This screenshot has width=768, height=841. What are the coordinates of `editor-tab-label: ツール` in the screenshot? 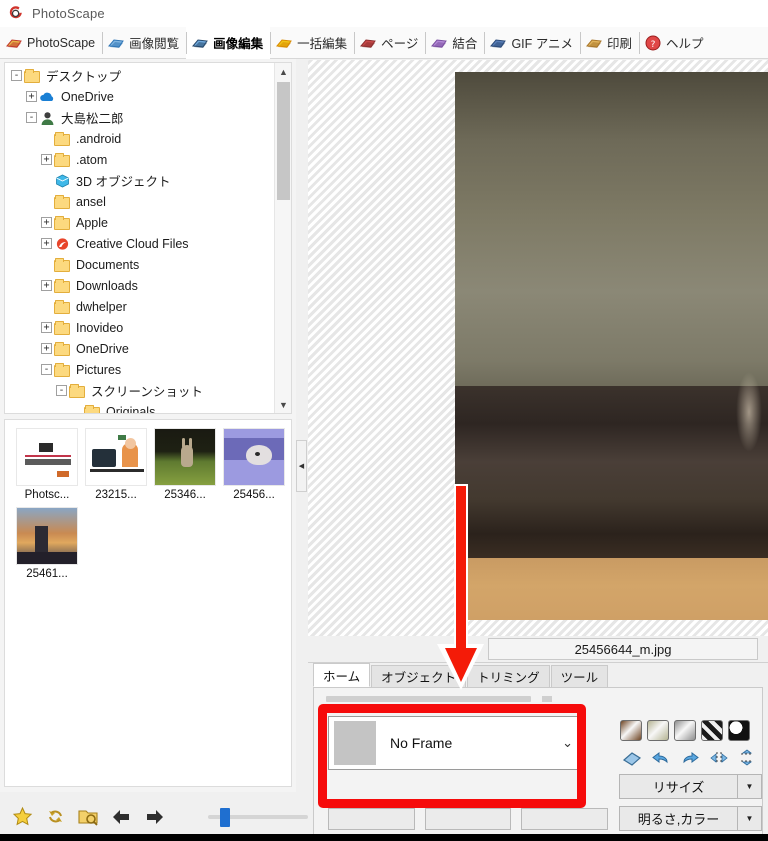 It's located at (579, 678).